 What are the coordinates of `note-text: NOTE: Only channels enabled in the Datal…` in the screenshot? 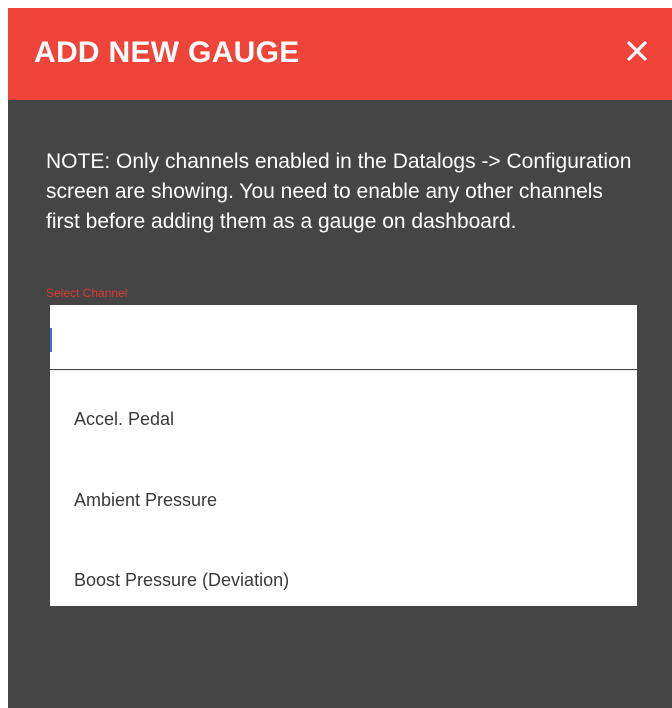 It's located at (339, 191).